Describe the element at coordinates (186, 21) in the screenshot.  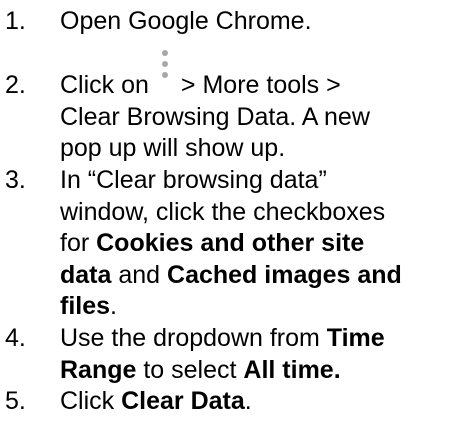
I see `step-text: Open Google Chrome.` at that location.